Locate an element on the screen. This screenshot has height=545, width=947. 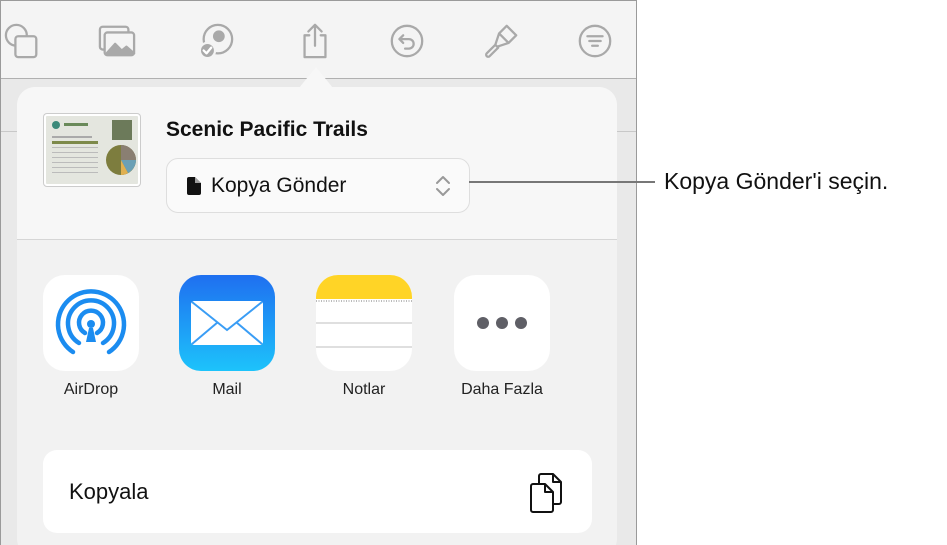
popover-arrow is located at coordinates (316, 77).